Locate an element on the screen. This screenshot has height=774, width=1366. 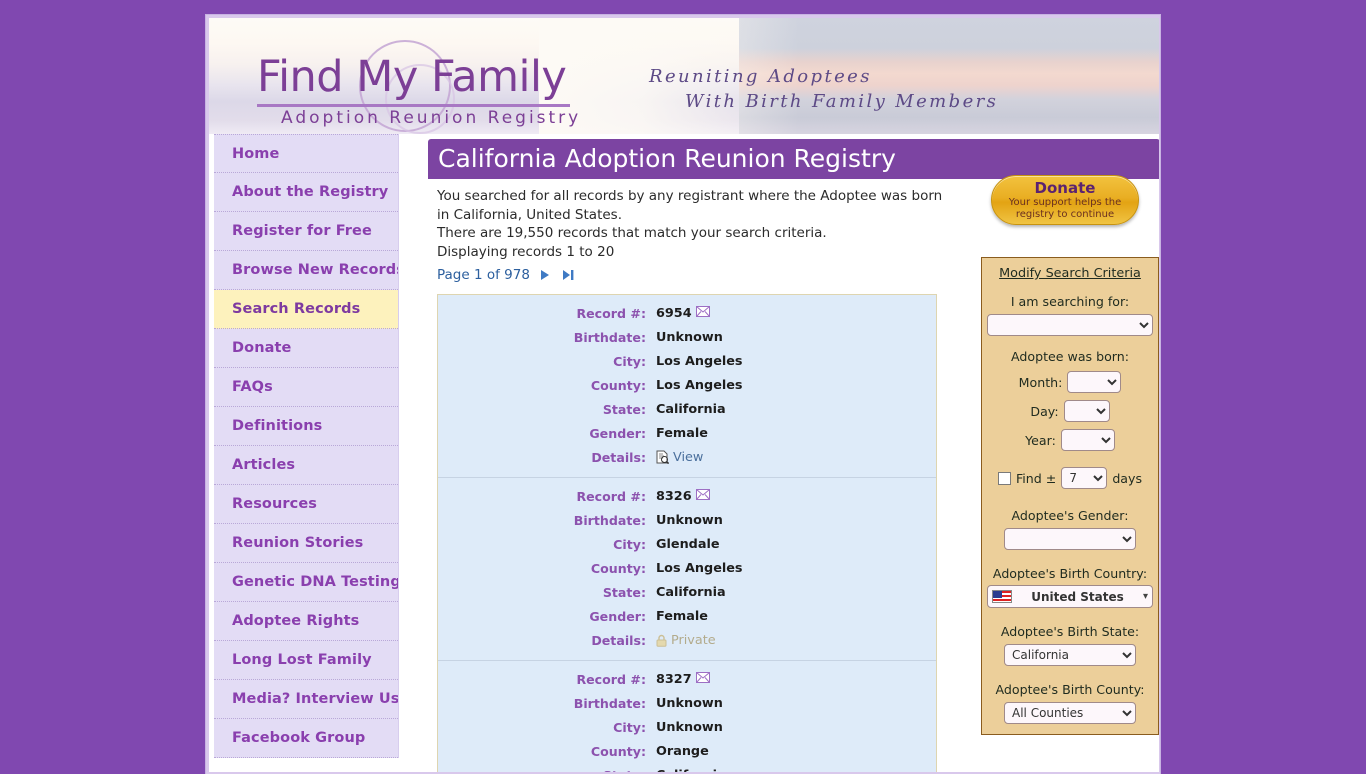
sidebar-item-label: Media? Interview Us is located at coordinates (315, 699).